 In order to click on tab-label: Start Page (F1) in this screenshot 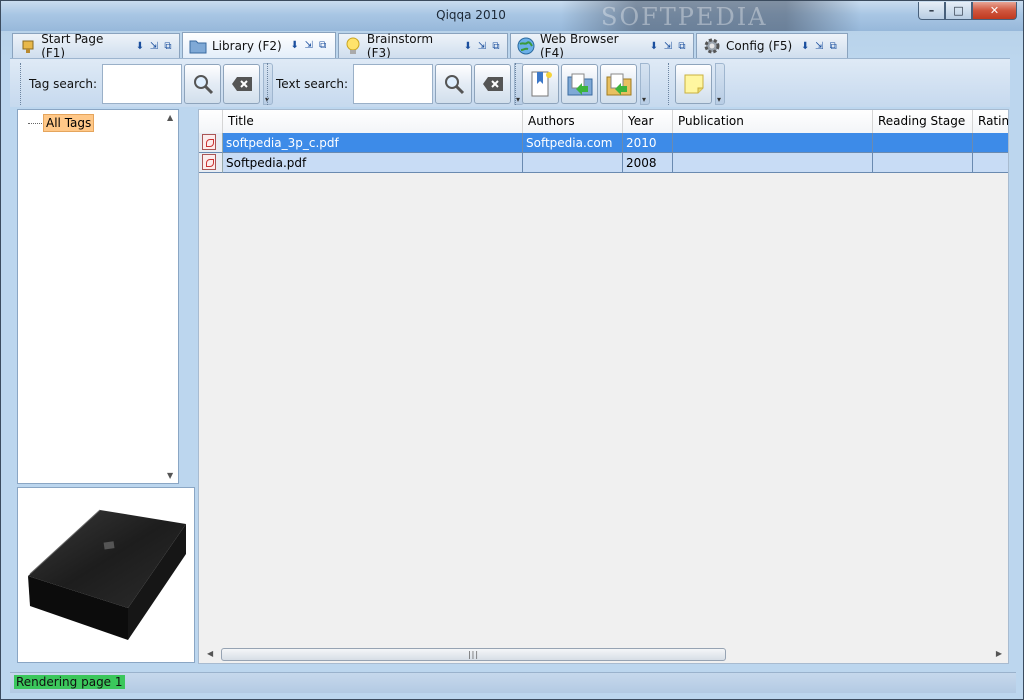, I will do `click(72, 46)`.